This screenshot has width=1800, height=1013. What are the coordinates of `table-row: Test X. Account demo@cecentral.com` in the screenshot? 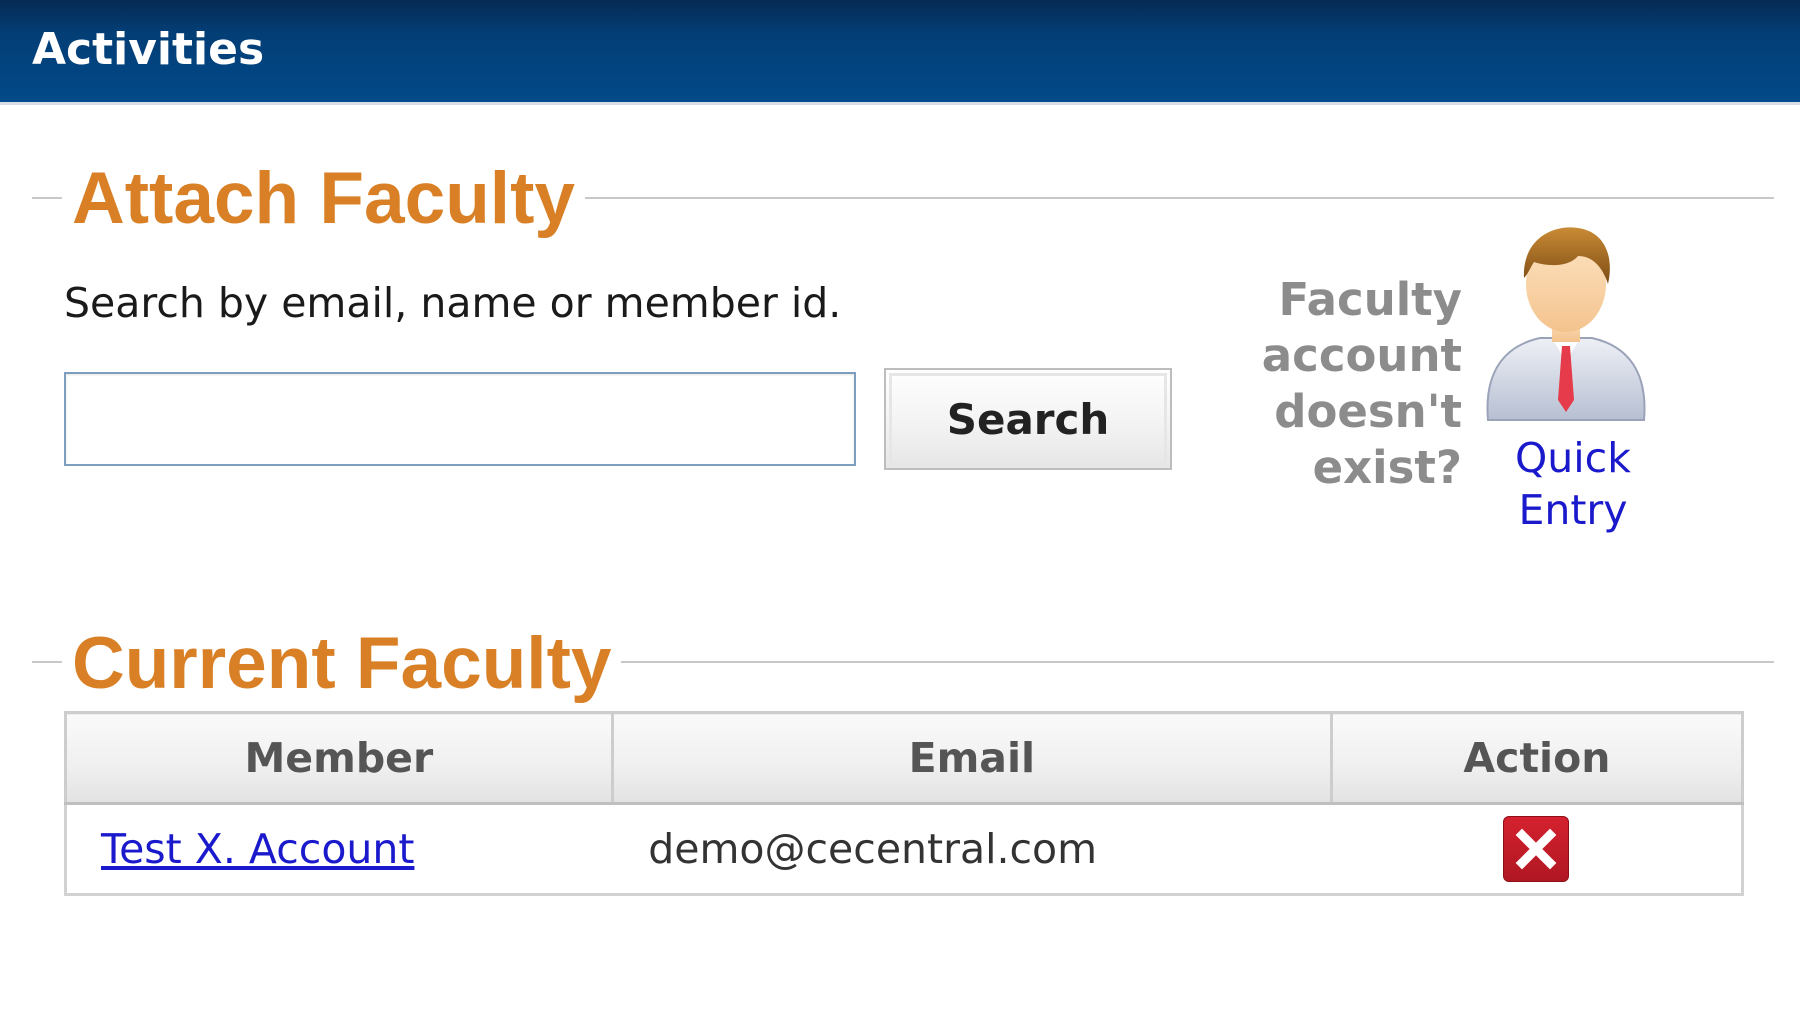 It's located at (904, 849).